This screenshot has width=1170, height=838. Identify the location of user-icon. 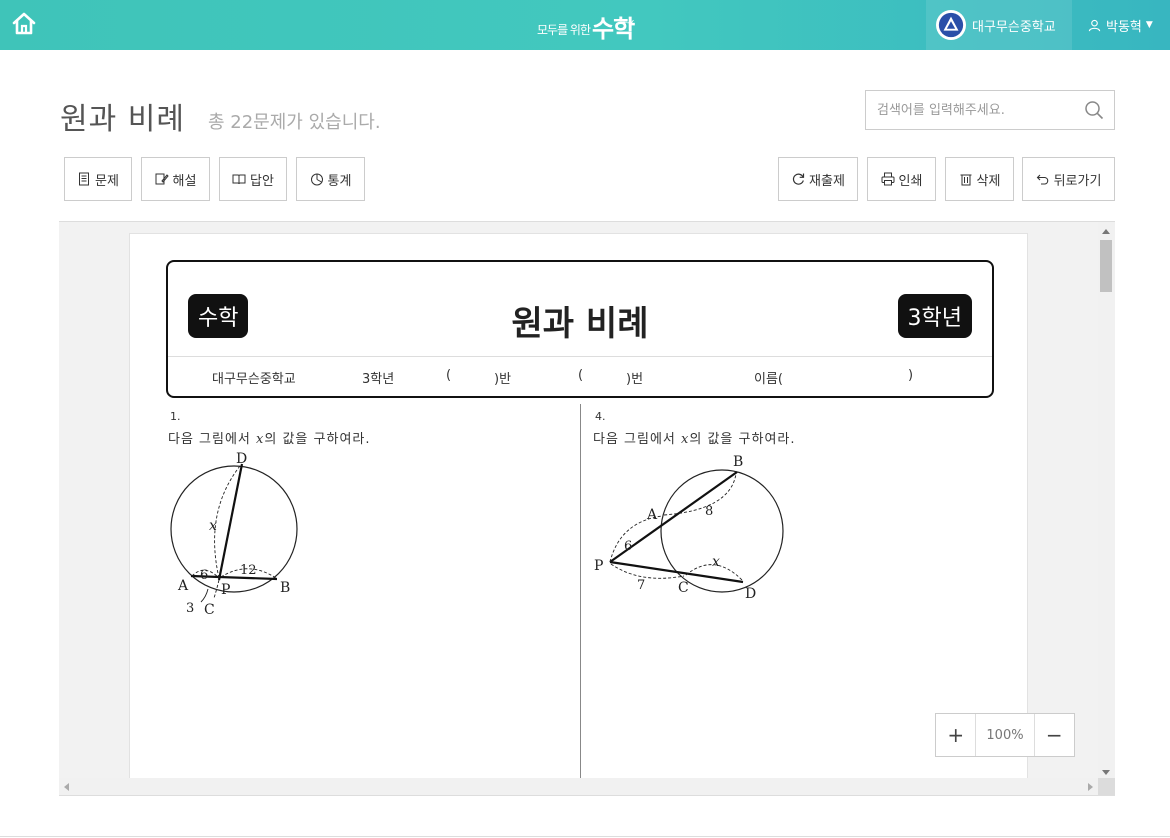
(1094, 25).